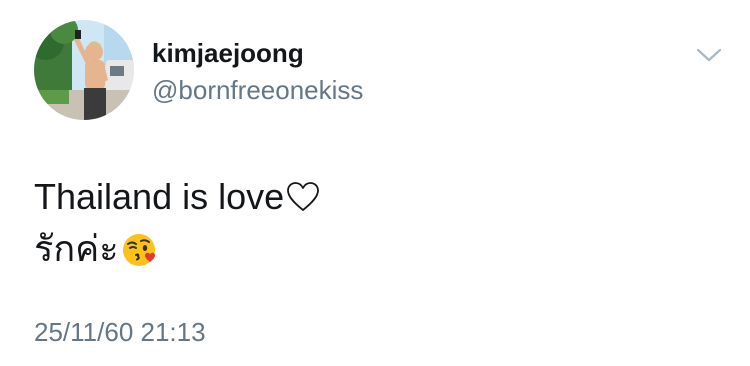 The height and width of the screenshot is (366, 750). Describe the element at coordinates (76, 248) in the screenshot. I see `tweet-line-2-text: รักค่ะ` at that location.